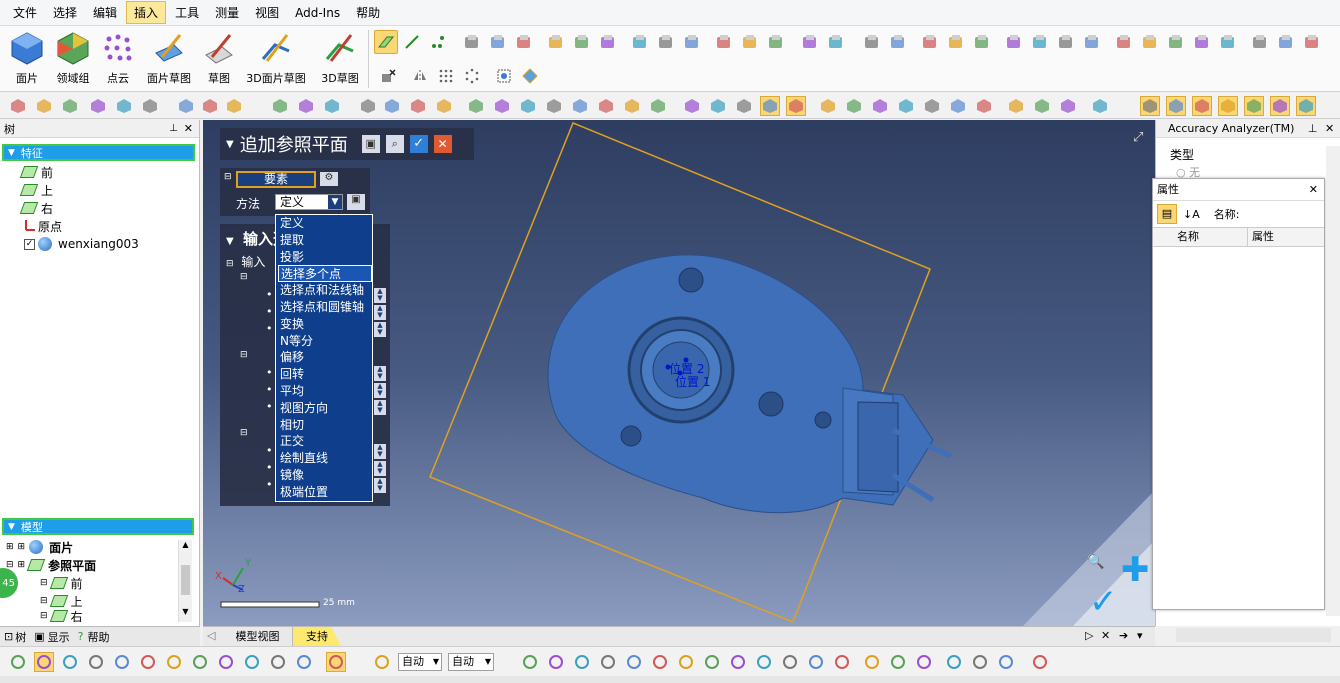 This screenshot has height=683, width=1340. Describe the element at coordinates (309, 202) in the screenshot. I see `method-select: 定义 ▼` at that location.